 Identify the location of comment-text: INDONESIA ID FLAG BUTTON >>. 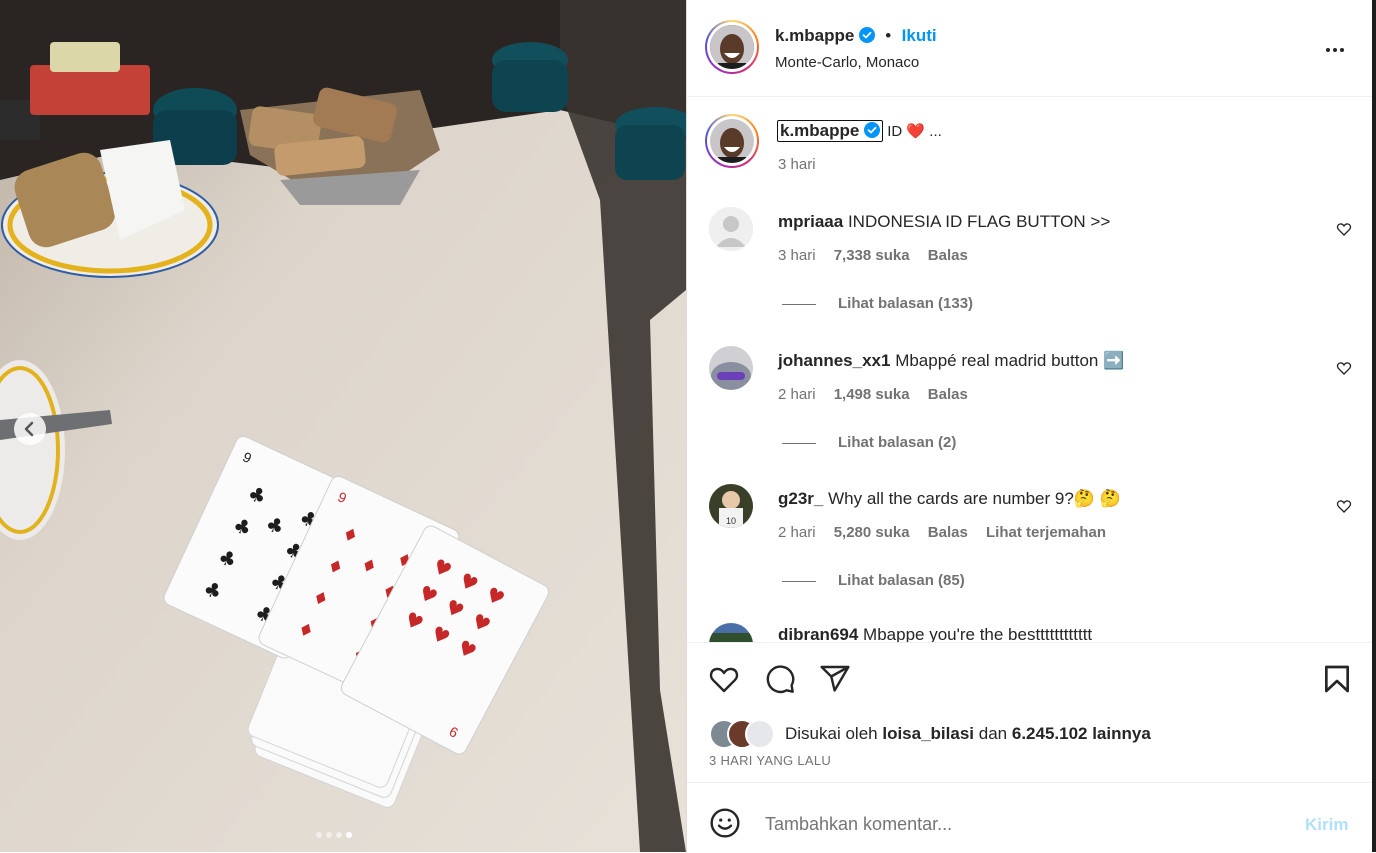
(979, 221).